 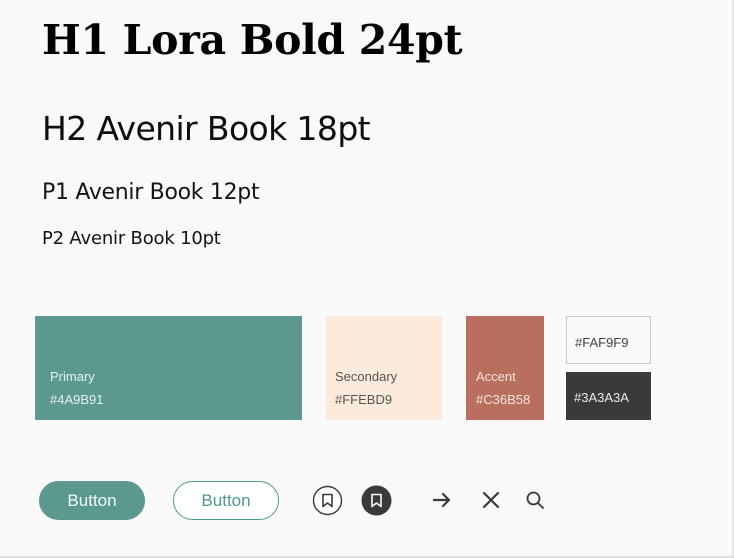 I want to click on primary-swatch: Primary #4A9B91, so click(x=168, y=368).